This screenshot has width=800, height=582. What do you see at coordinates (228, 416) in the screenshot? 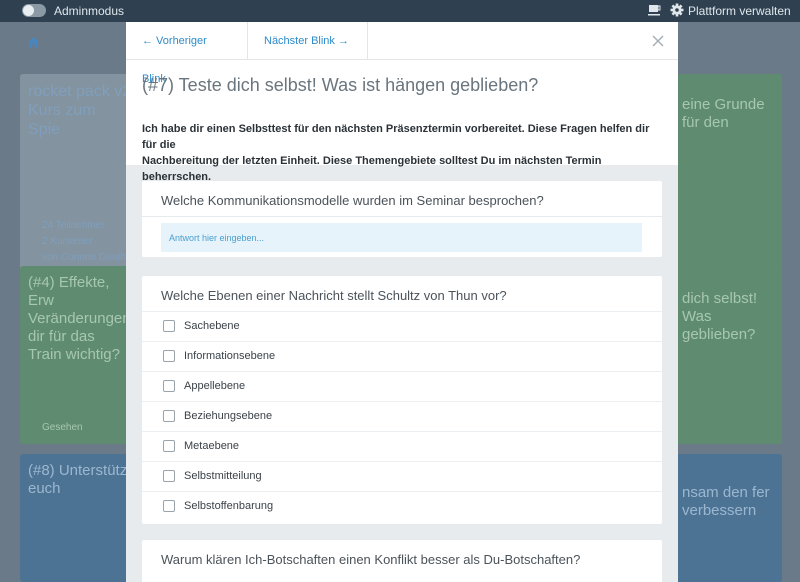
I see `option-label: Beziehungsebene` at bounding box center [228, 416].